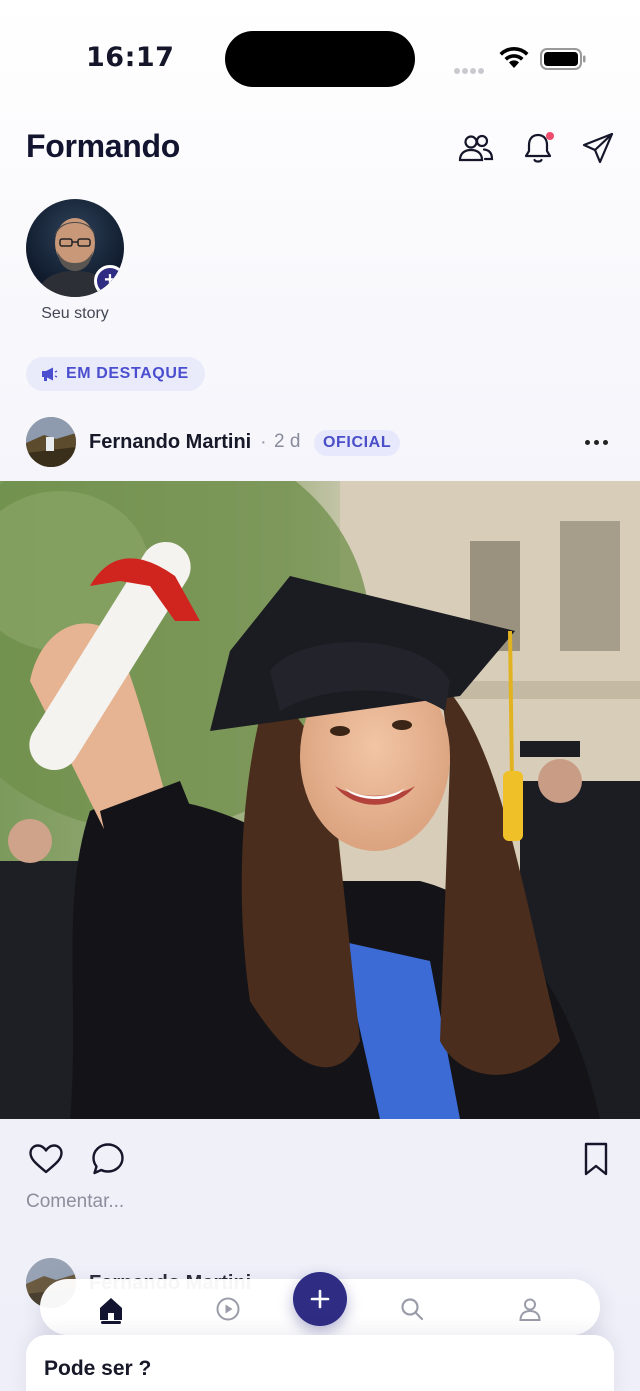  What do you see at coordinates (357, 443) in the screenshot?
I see `official-badge: OFICIAL` at bounding box center [357, 443].